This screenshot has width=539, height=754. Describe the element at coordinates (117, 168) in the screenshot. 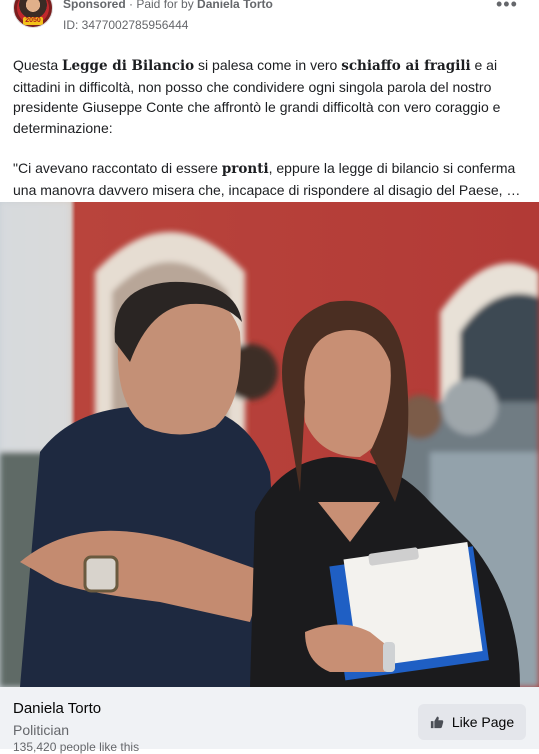

I see `text-span: "Ci avevano raccontato di essere` at that location.